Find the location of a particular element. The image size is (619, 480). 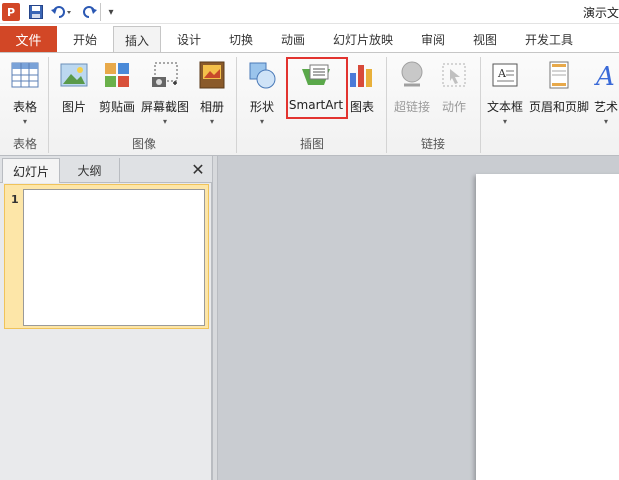

table-button: 表格 ▾ is located at coordinates (25, 94).